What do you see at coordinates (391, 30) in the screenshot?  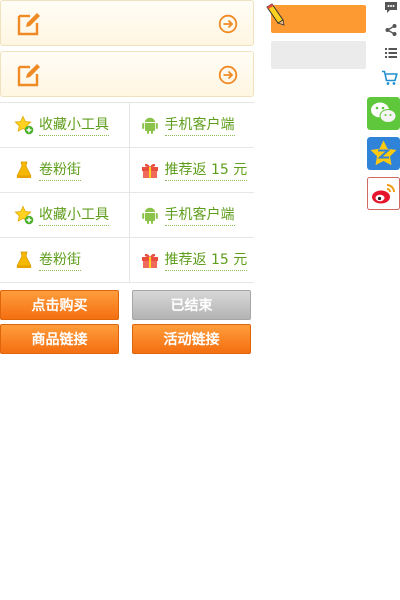 I see `share-icon` at bounding box center [391, 30].